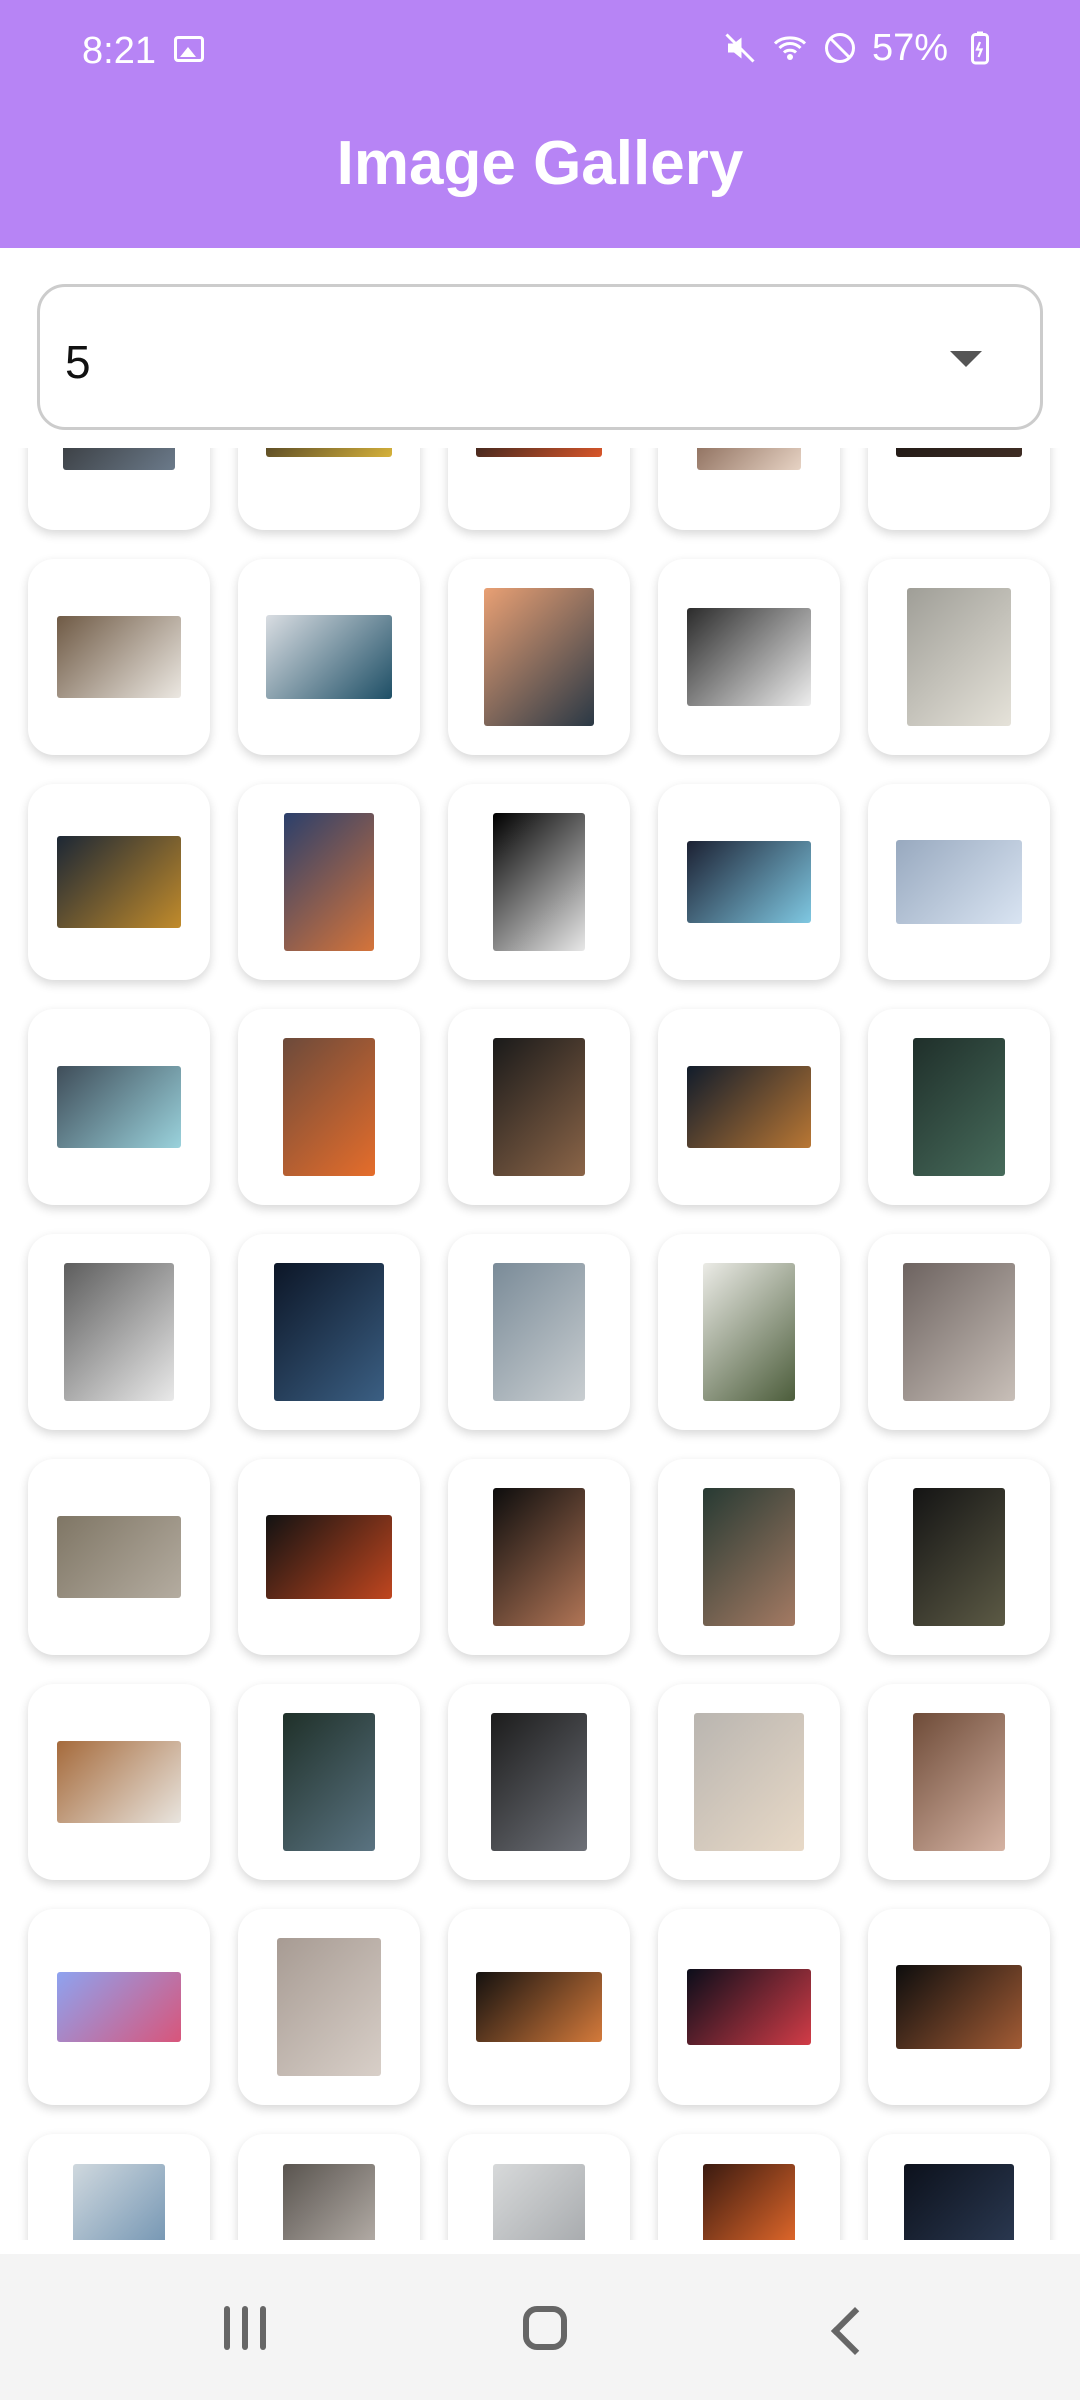  I want to click on columns-dropdown: 5, so click(540, 357).